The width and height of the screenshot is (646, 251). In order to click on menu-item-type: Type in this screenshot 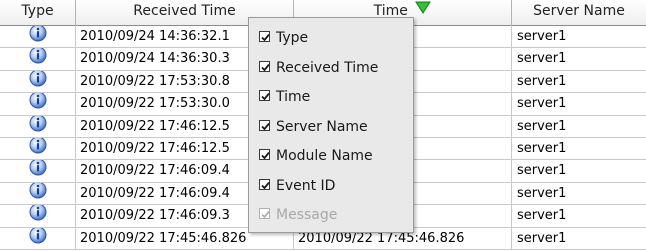, I will do `click(332, 38)`.